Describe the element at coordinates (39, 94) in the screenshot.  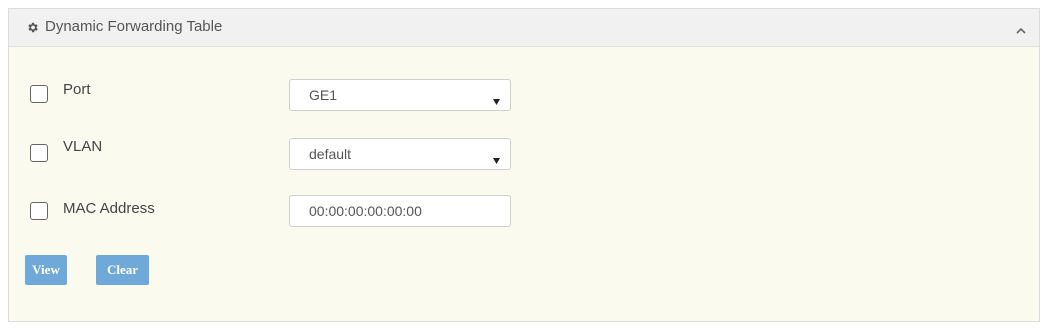
I see `port-checkbox` at that location.